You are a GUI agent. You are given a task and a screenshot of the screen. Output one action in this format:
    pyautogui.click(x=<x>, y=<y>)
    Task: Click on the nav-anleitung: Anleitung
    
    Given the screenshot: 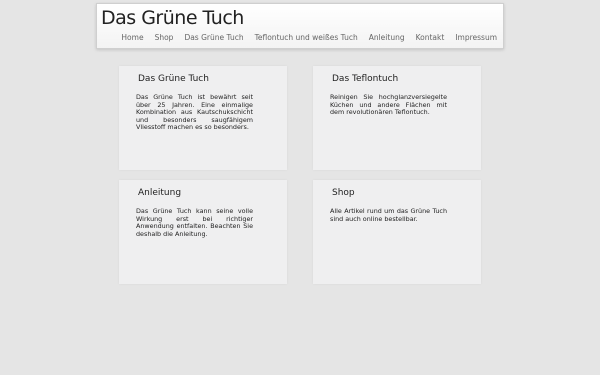 What is the action you would take?
    pyautogui.click(x=387, y=37)
    